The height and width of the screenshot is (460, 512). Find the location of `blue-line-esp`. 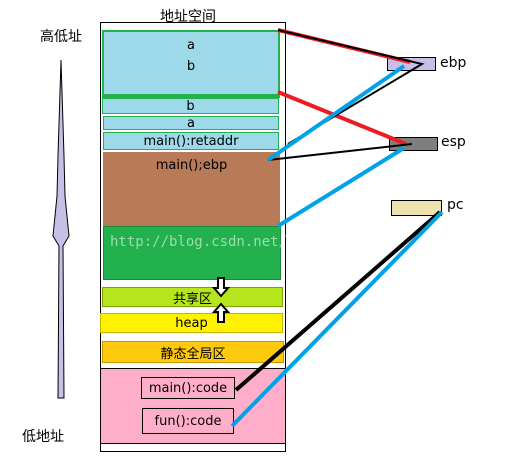

blue-line-esp is located at coordinates (341, 187).